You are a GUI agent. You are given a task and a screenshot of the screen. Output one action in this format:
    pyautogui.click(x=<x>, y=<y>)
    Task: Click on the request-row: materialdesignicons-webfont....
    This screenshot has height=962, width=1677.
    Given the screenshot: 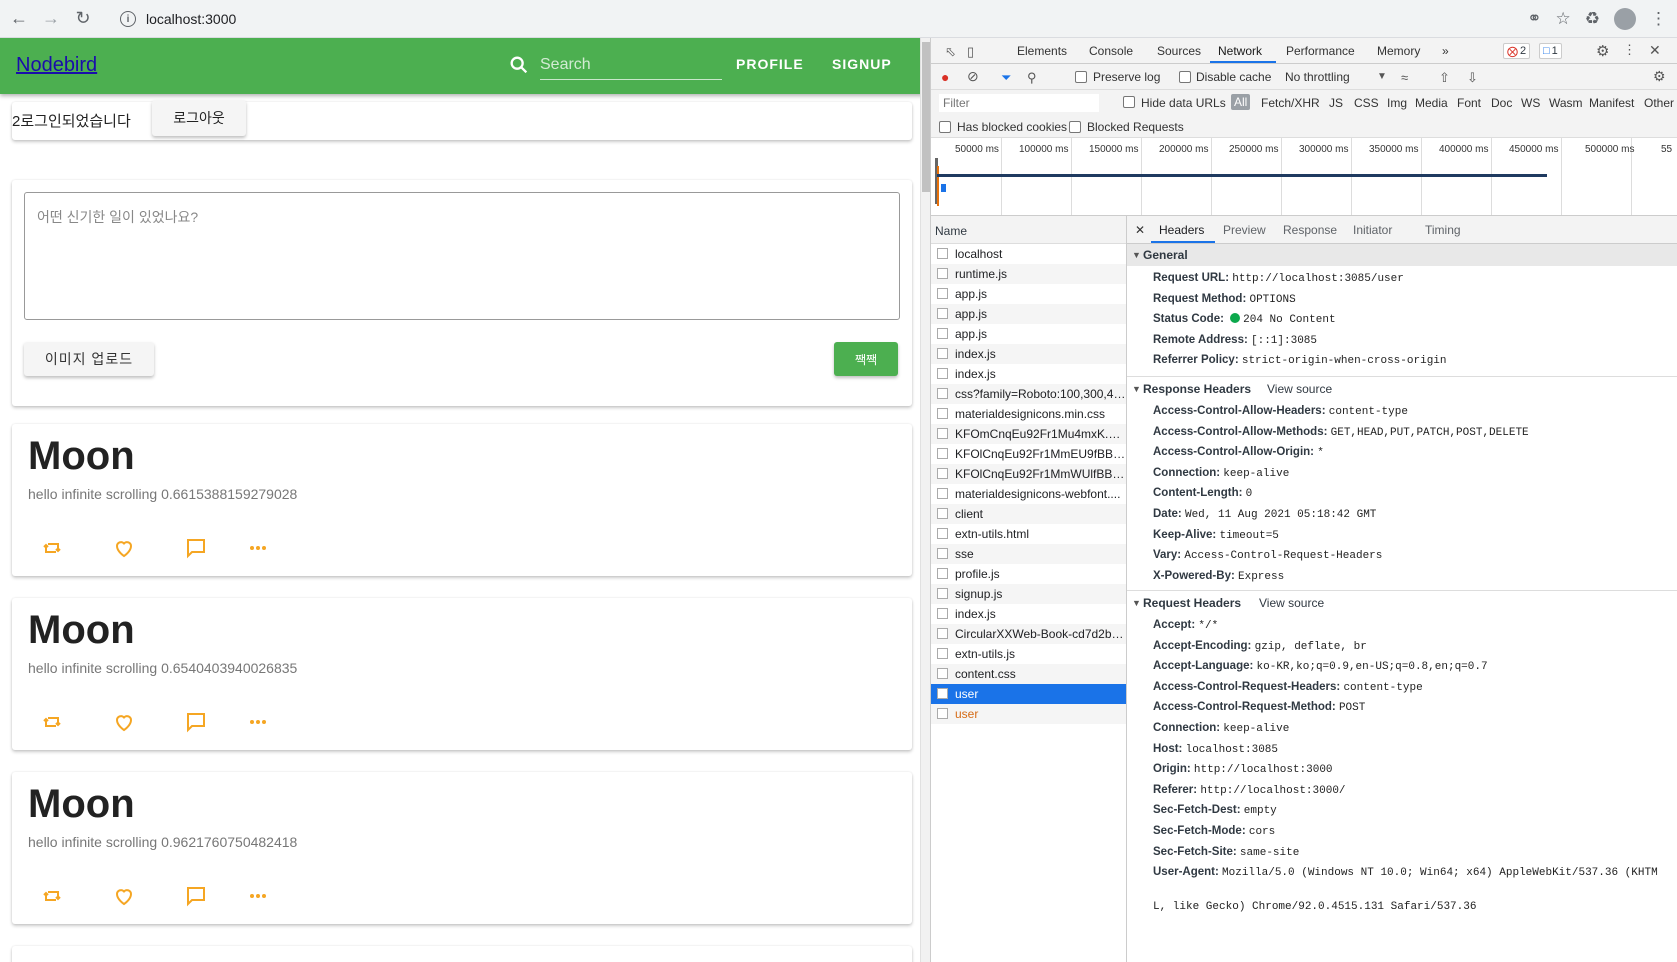 What is the action you would take?
    pyautogui.click(x=1028, y=494)
    